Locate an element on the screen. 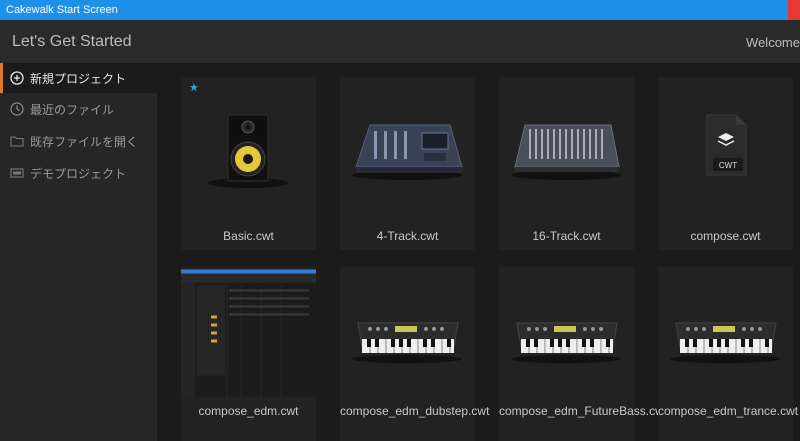 The width and height of the screenshot is (800, 441). header: Let's Get Started Welcome is located at coordinates (400, 41).